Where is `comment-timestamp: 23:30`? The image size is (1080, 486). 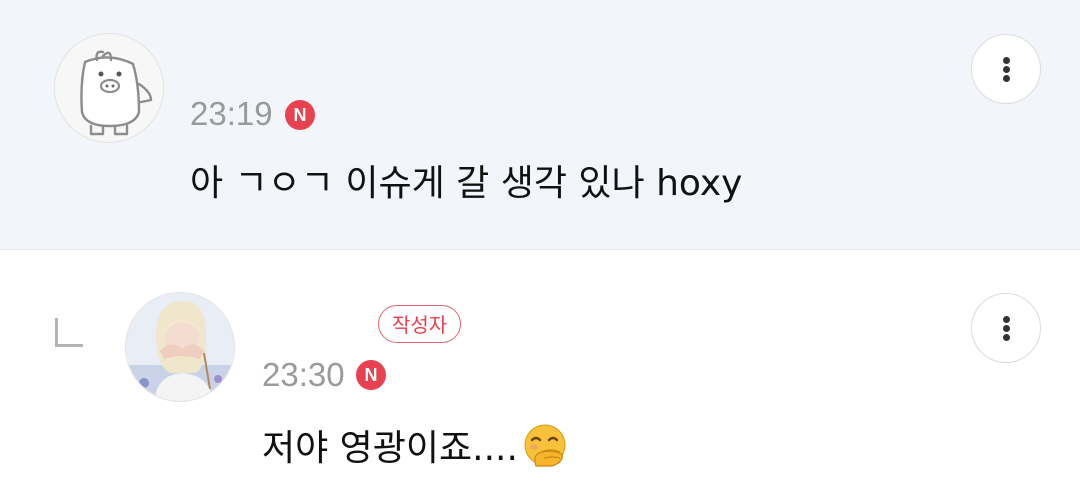 comment-timestamp: 23:30 is located at coordinates (303, 374).